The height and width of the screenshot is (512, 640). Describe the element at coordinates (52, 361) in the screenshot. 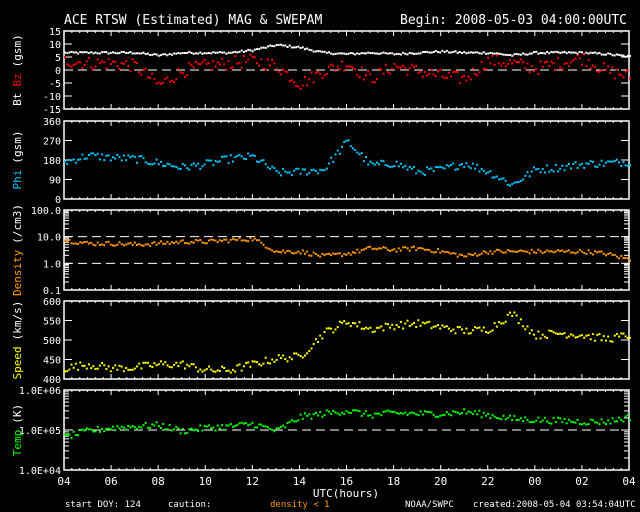

I see `y-tick-label: 450` at that location.